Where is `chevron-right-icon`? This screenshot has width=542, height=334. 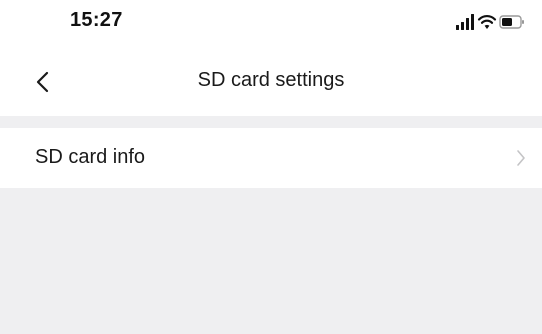 chevron-right-icon is located at coordinates (521, 158).